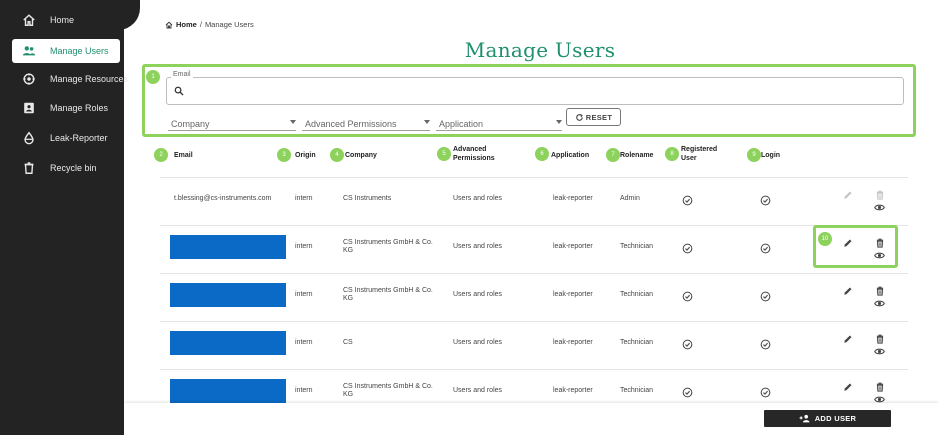  What do you see at coordinates (699, 154) in the screenshot?
I see `column-header-registered-user: Registered User` at bounding box center [699, 154].